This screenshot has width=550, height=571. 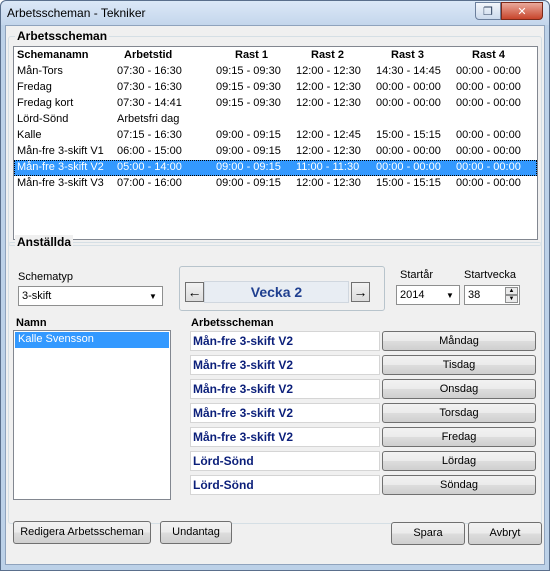 What do you see at coordinates (459, 437) in the screenshot?
I see `day-button: Fredag` at bounding box center [459, 437].